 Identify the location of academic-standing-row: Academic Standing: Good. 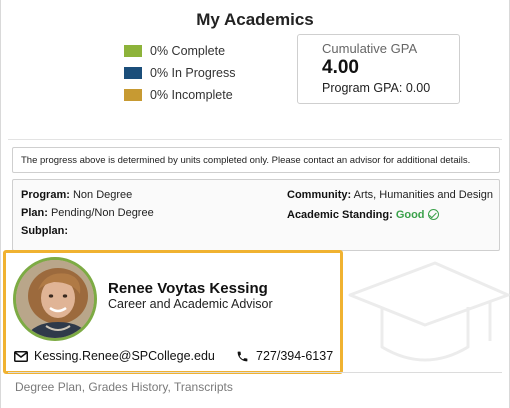
(363, 214).